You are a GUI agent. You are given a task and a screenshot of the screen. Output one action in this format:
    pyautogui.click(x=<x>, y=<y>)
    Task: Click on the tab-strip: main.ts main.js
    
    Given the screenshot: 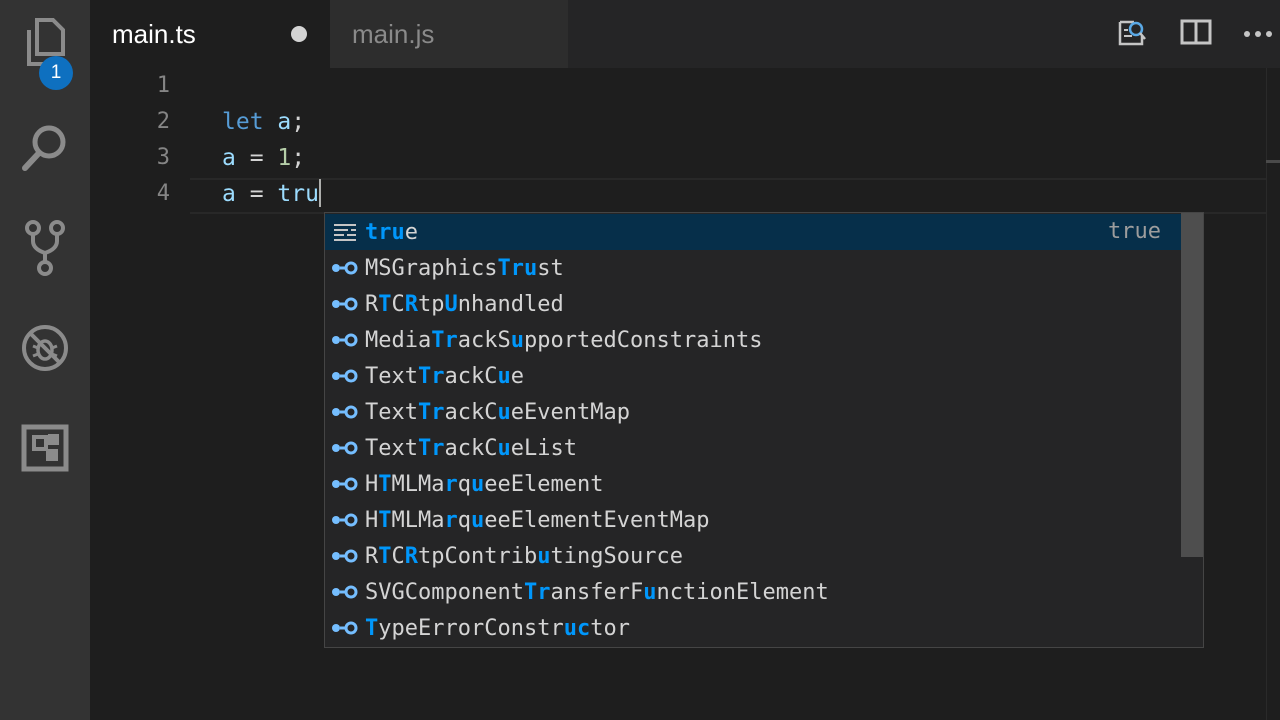 What is the action you would take?
    pyautogui.click(x=685, y=34)
    